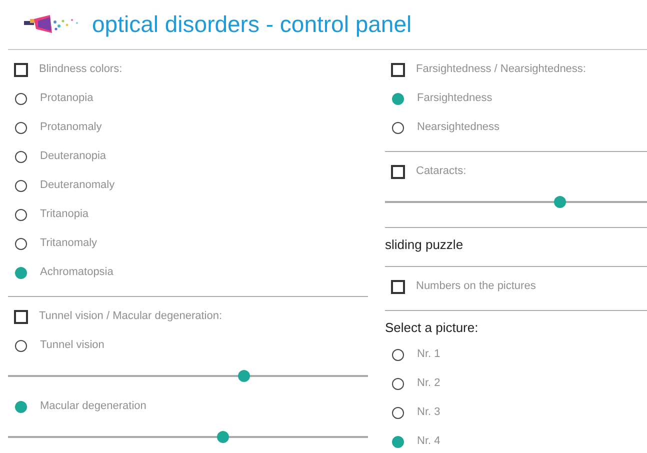  Describe the element at coordinates (73, 156) in the screenshot. I see `radio-label: Deuteranopia` at that location.